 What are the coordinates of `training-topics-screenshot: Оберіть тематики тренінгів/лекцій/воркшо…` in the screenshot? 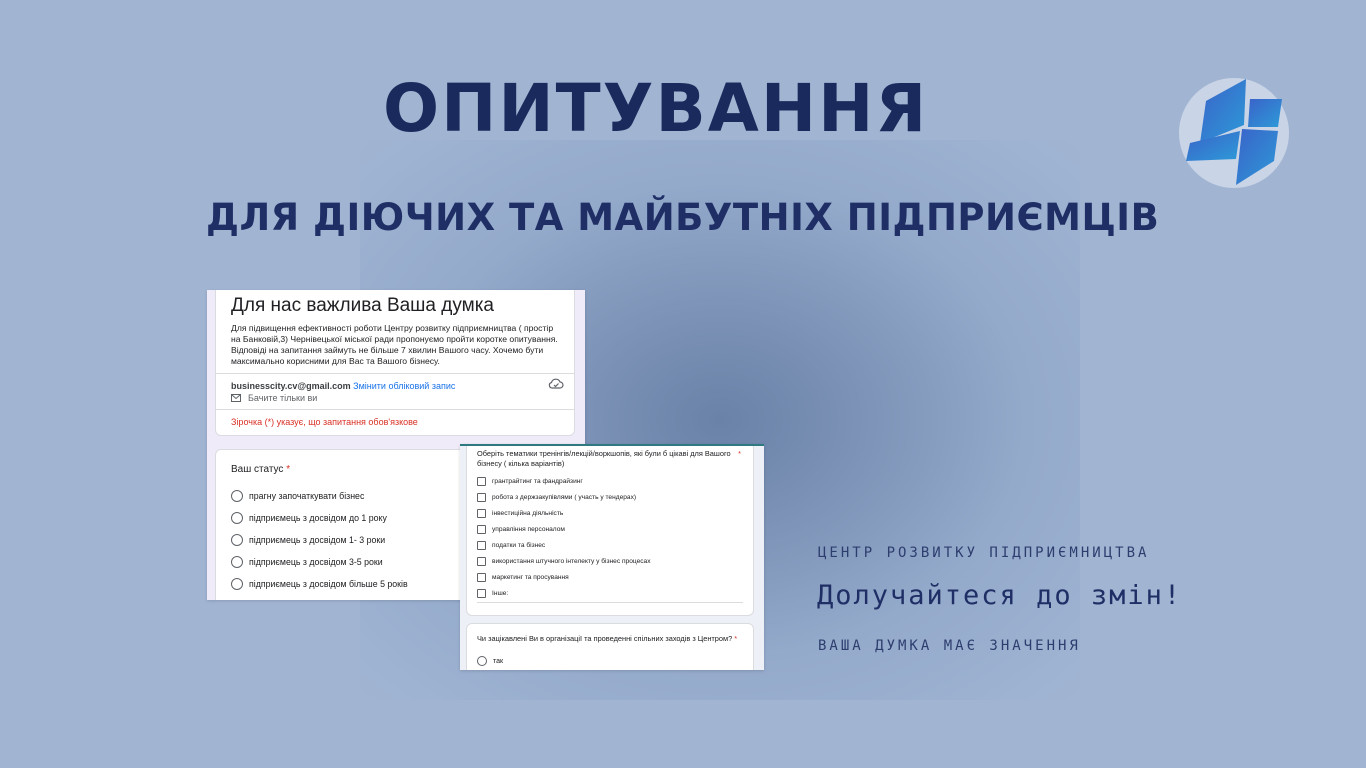 It's located at (612, 557).